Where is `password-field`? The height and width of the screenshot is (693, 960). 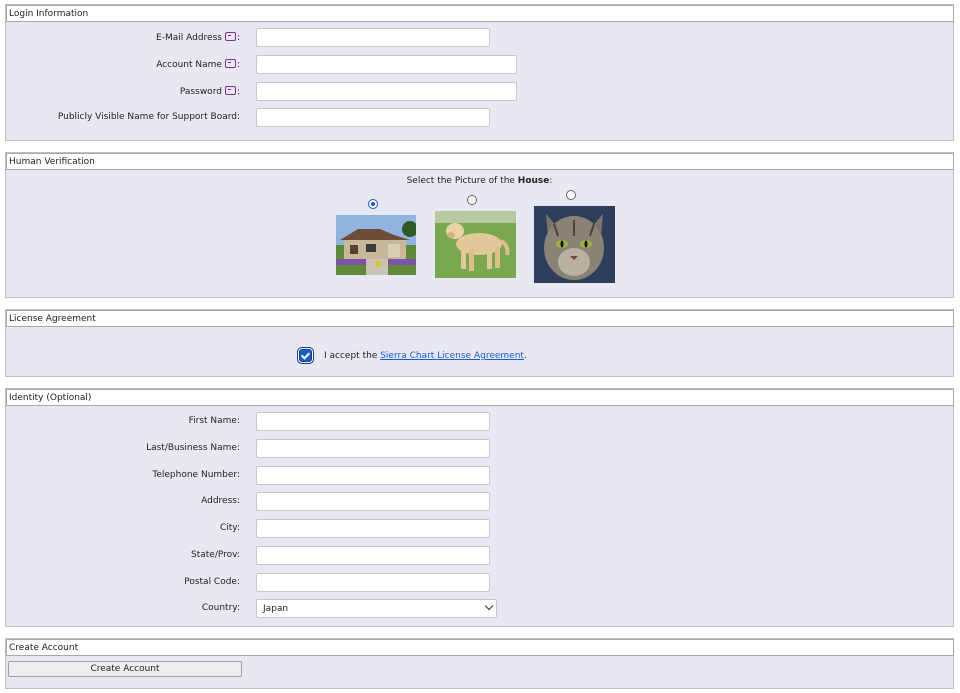
password-field is located at coordinates (386, 91).